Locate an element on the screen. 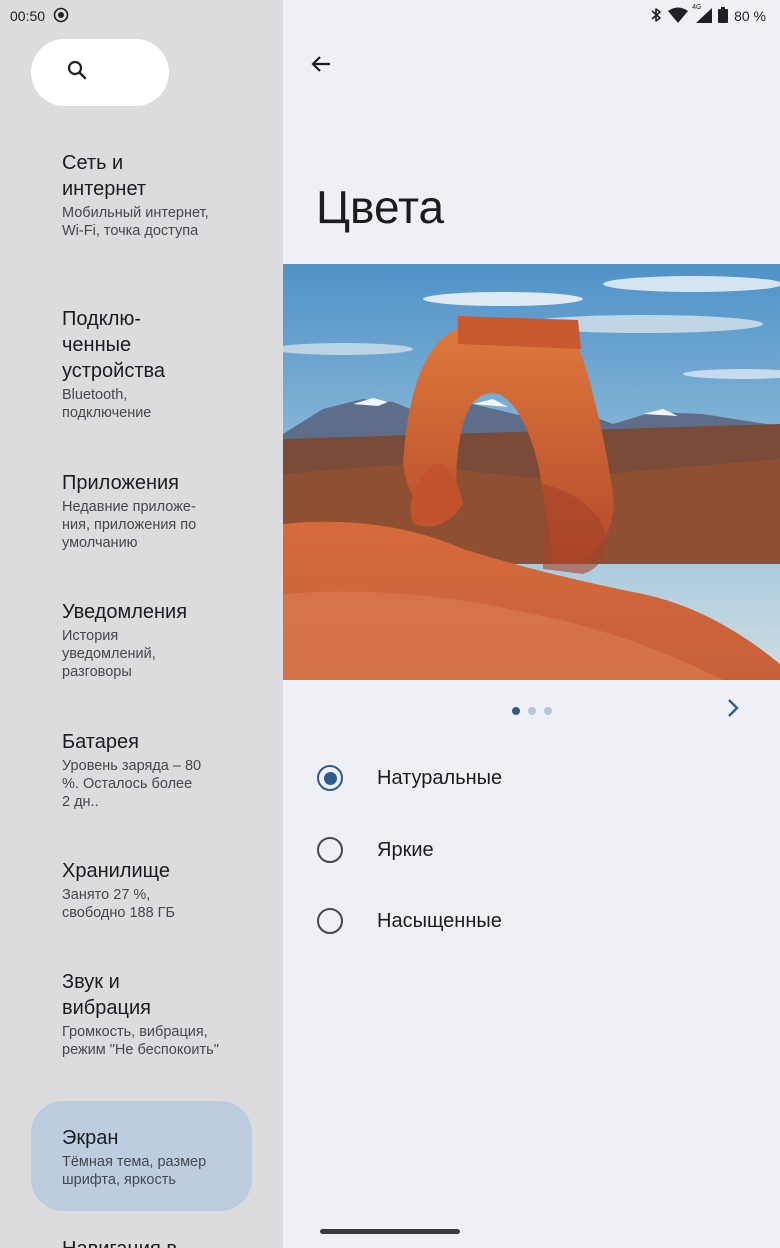  screen-record-icon is located at coordinates (61, 16).